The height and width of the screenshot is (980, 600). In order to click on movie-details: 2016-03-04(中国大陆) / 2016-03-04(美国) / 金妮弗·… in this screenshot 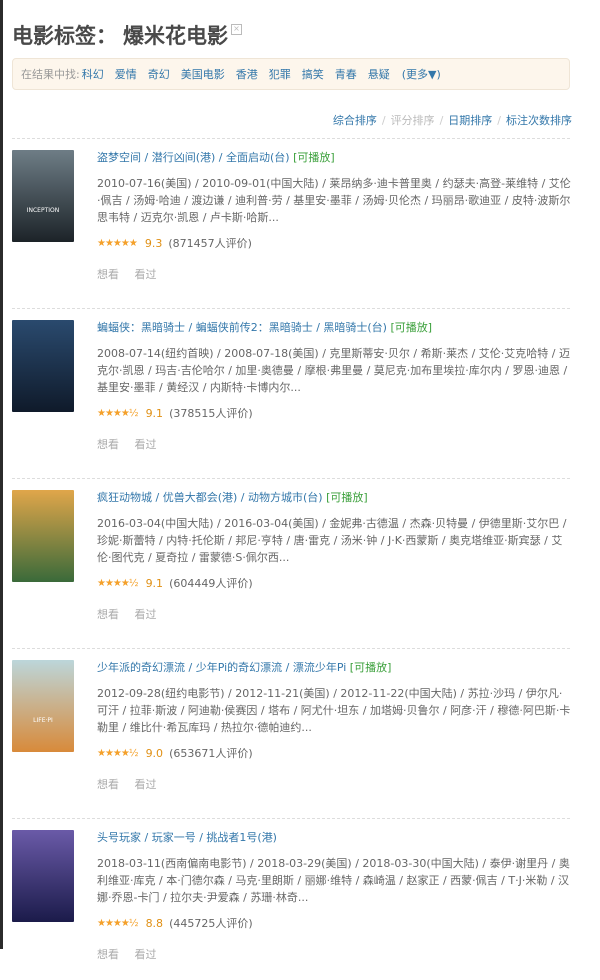, I will do `click(332, 540)`.